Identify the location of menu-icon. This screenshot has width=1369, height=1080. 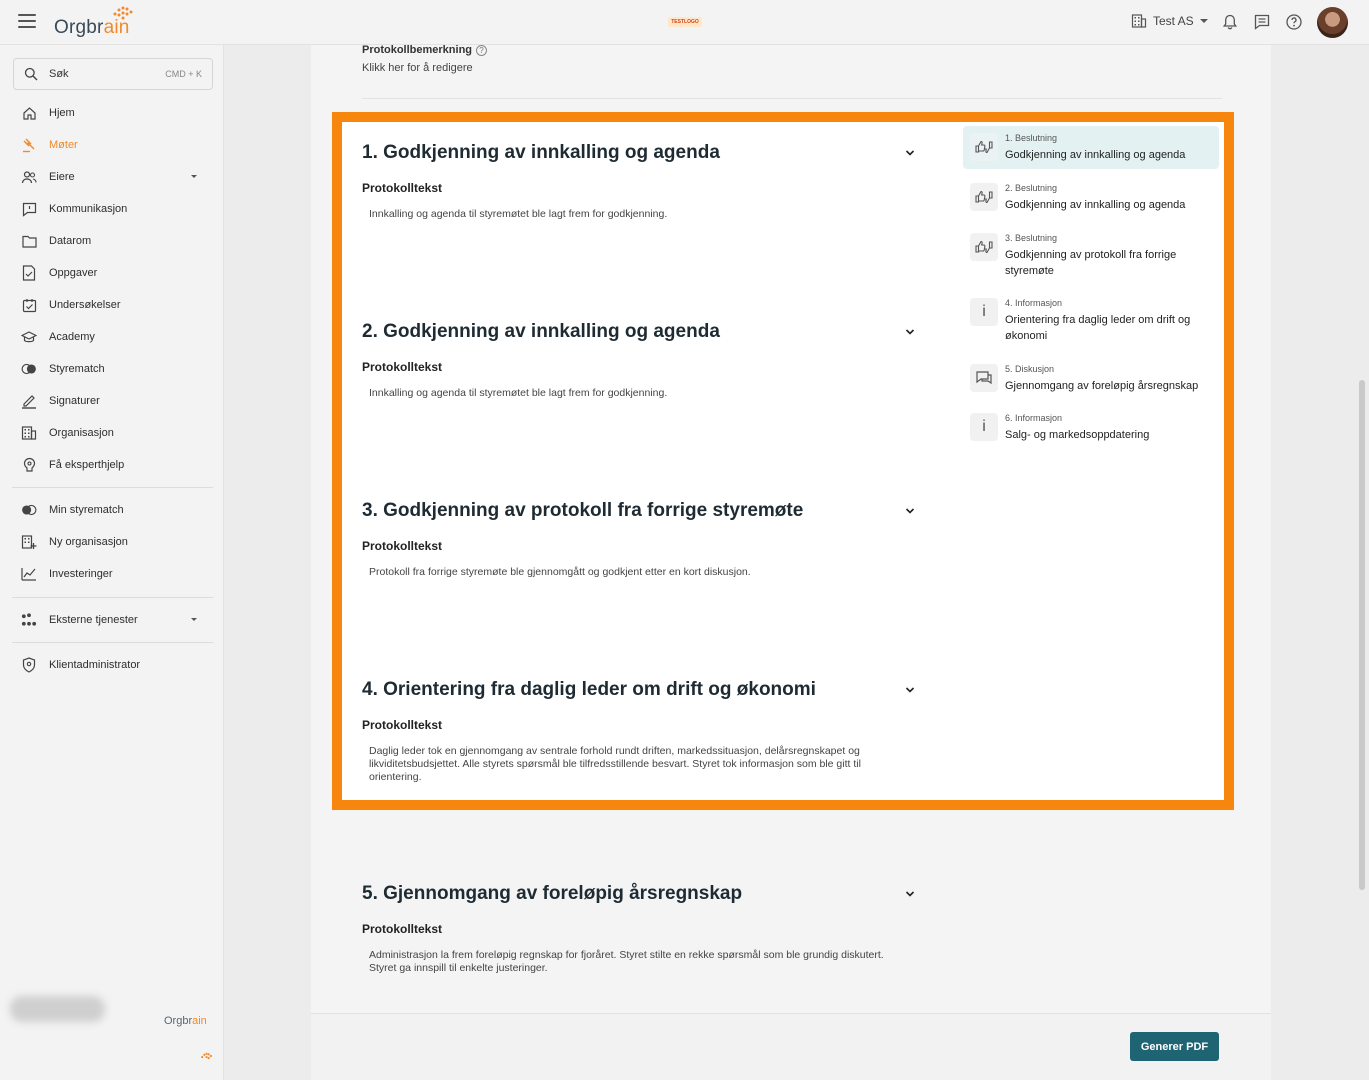
(27, 21).